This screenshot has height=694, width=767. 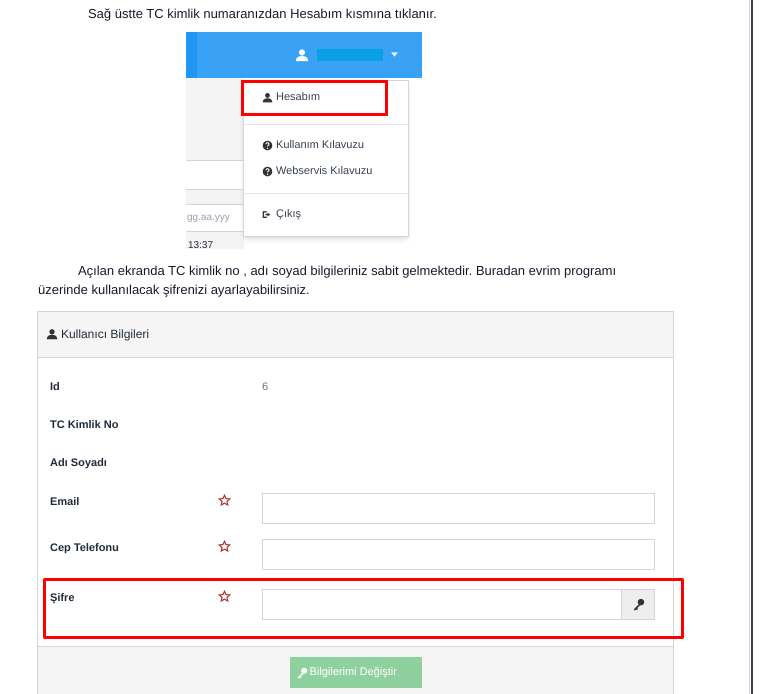 What do you see at coordinates (326, 215) in the screenshot?
I see `menu-item: Çıkış` at bounding box center [326, 215].